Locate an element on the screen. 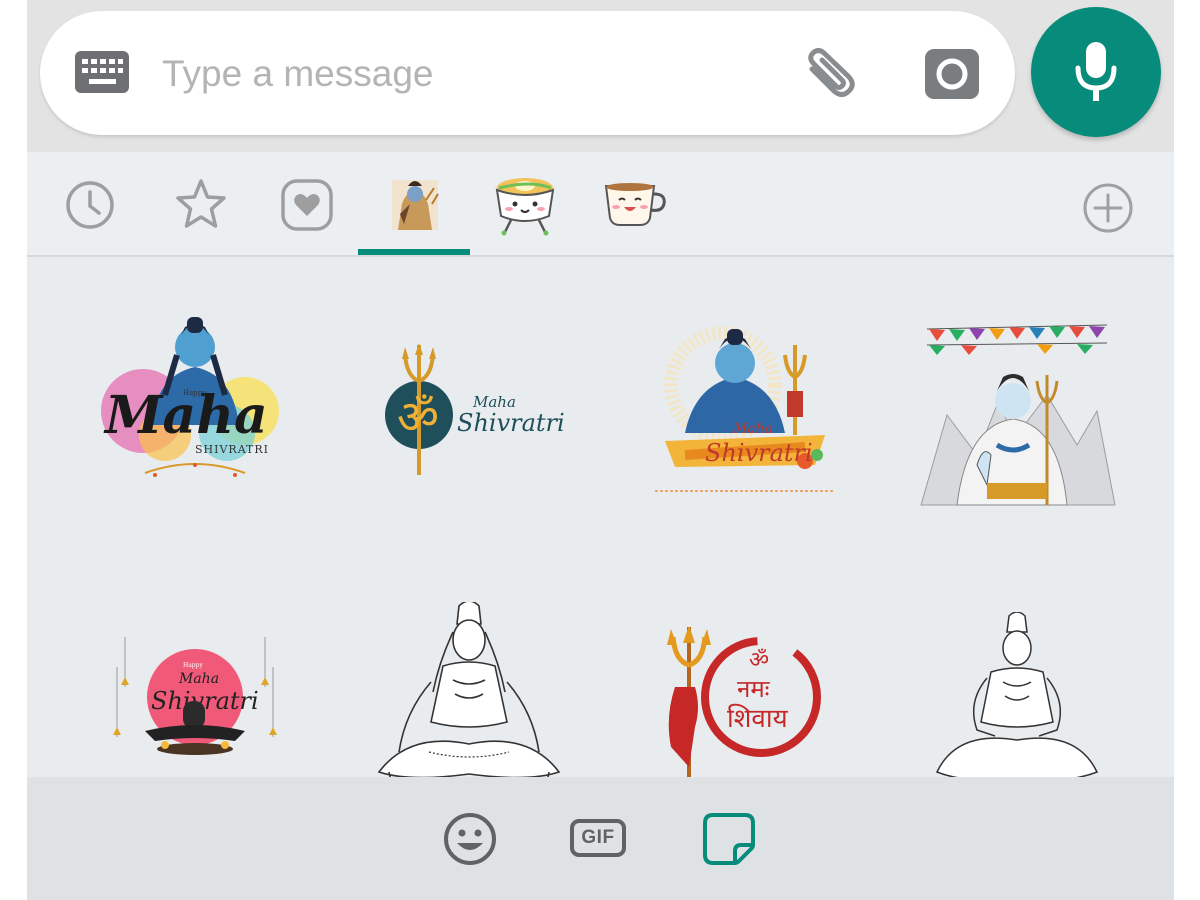 Image resolution: width=1200 pixels, height=900 pixels. message-input is located at coordinates (462, 74).